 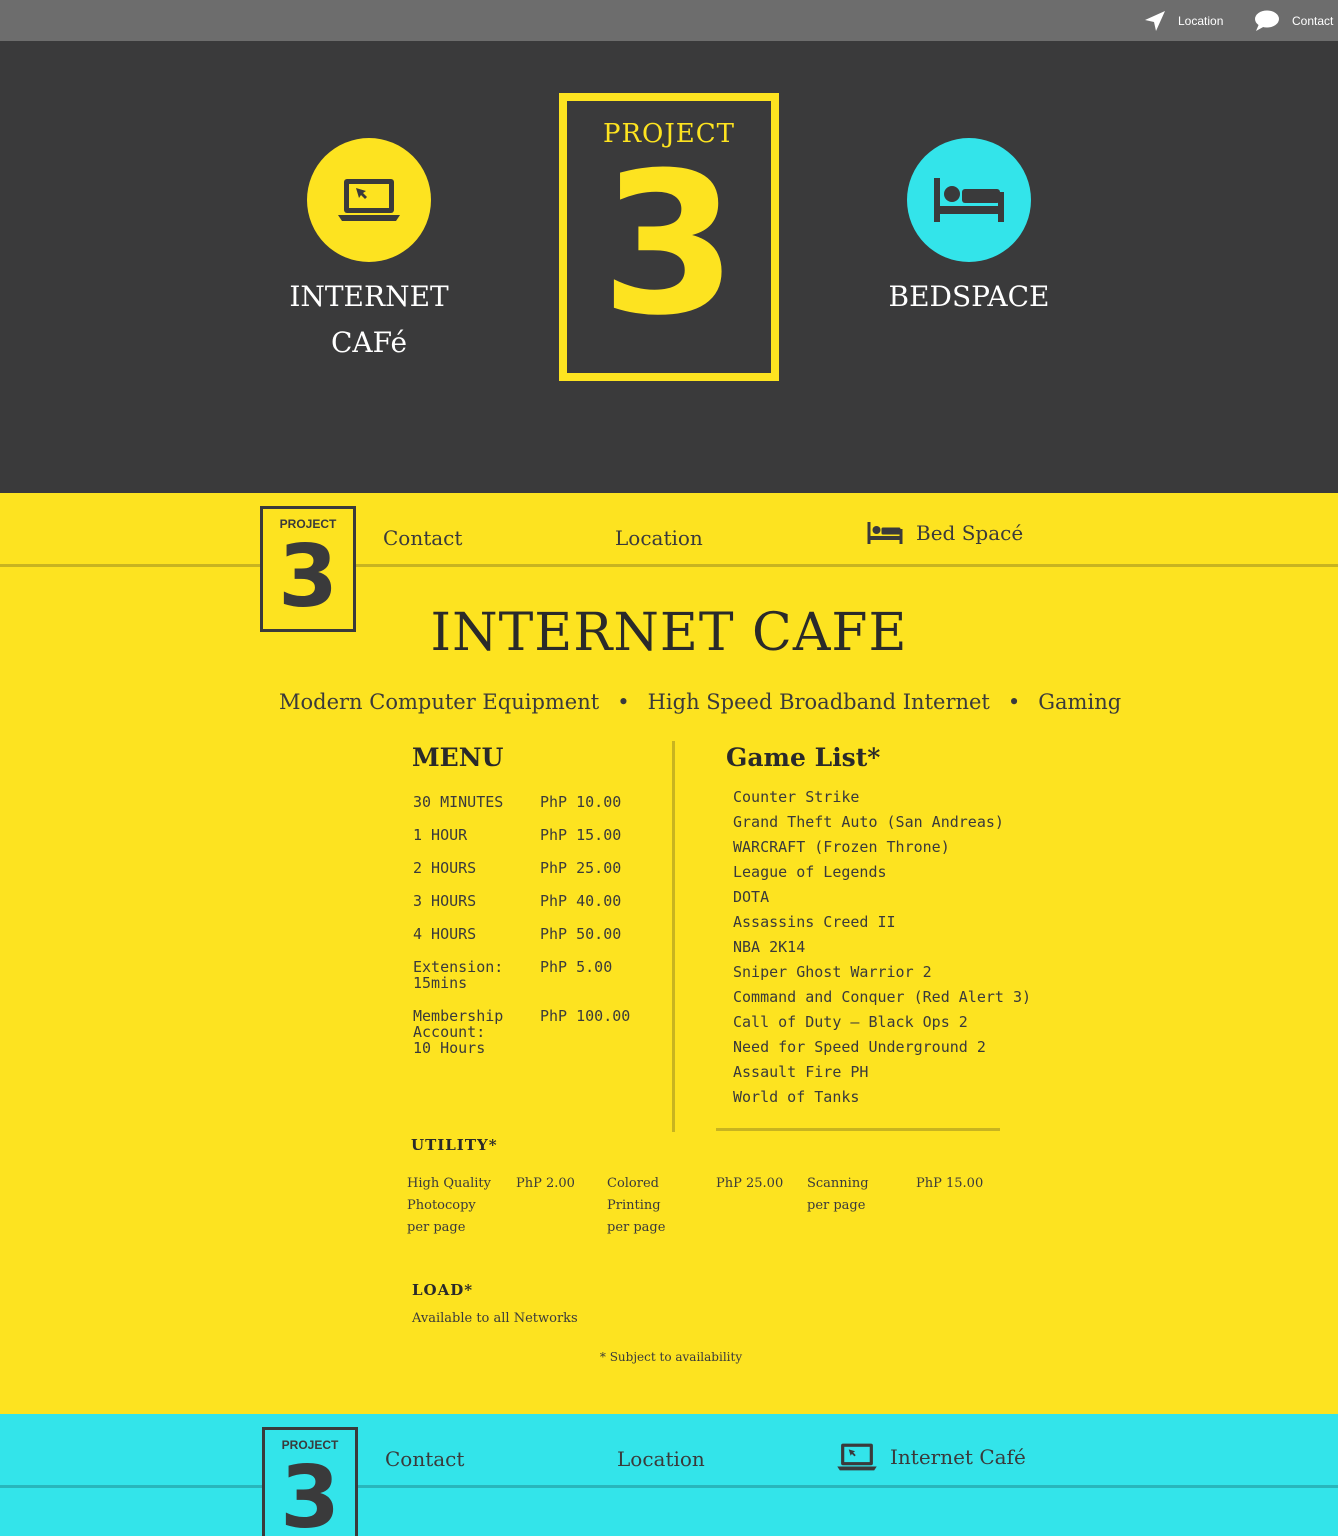 I want to click on game-item: World of Tanks, so click(x=796, y=1097).